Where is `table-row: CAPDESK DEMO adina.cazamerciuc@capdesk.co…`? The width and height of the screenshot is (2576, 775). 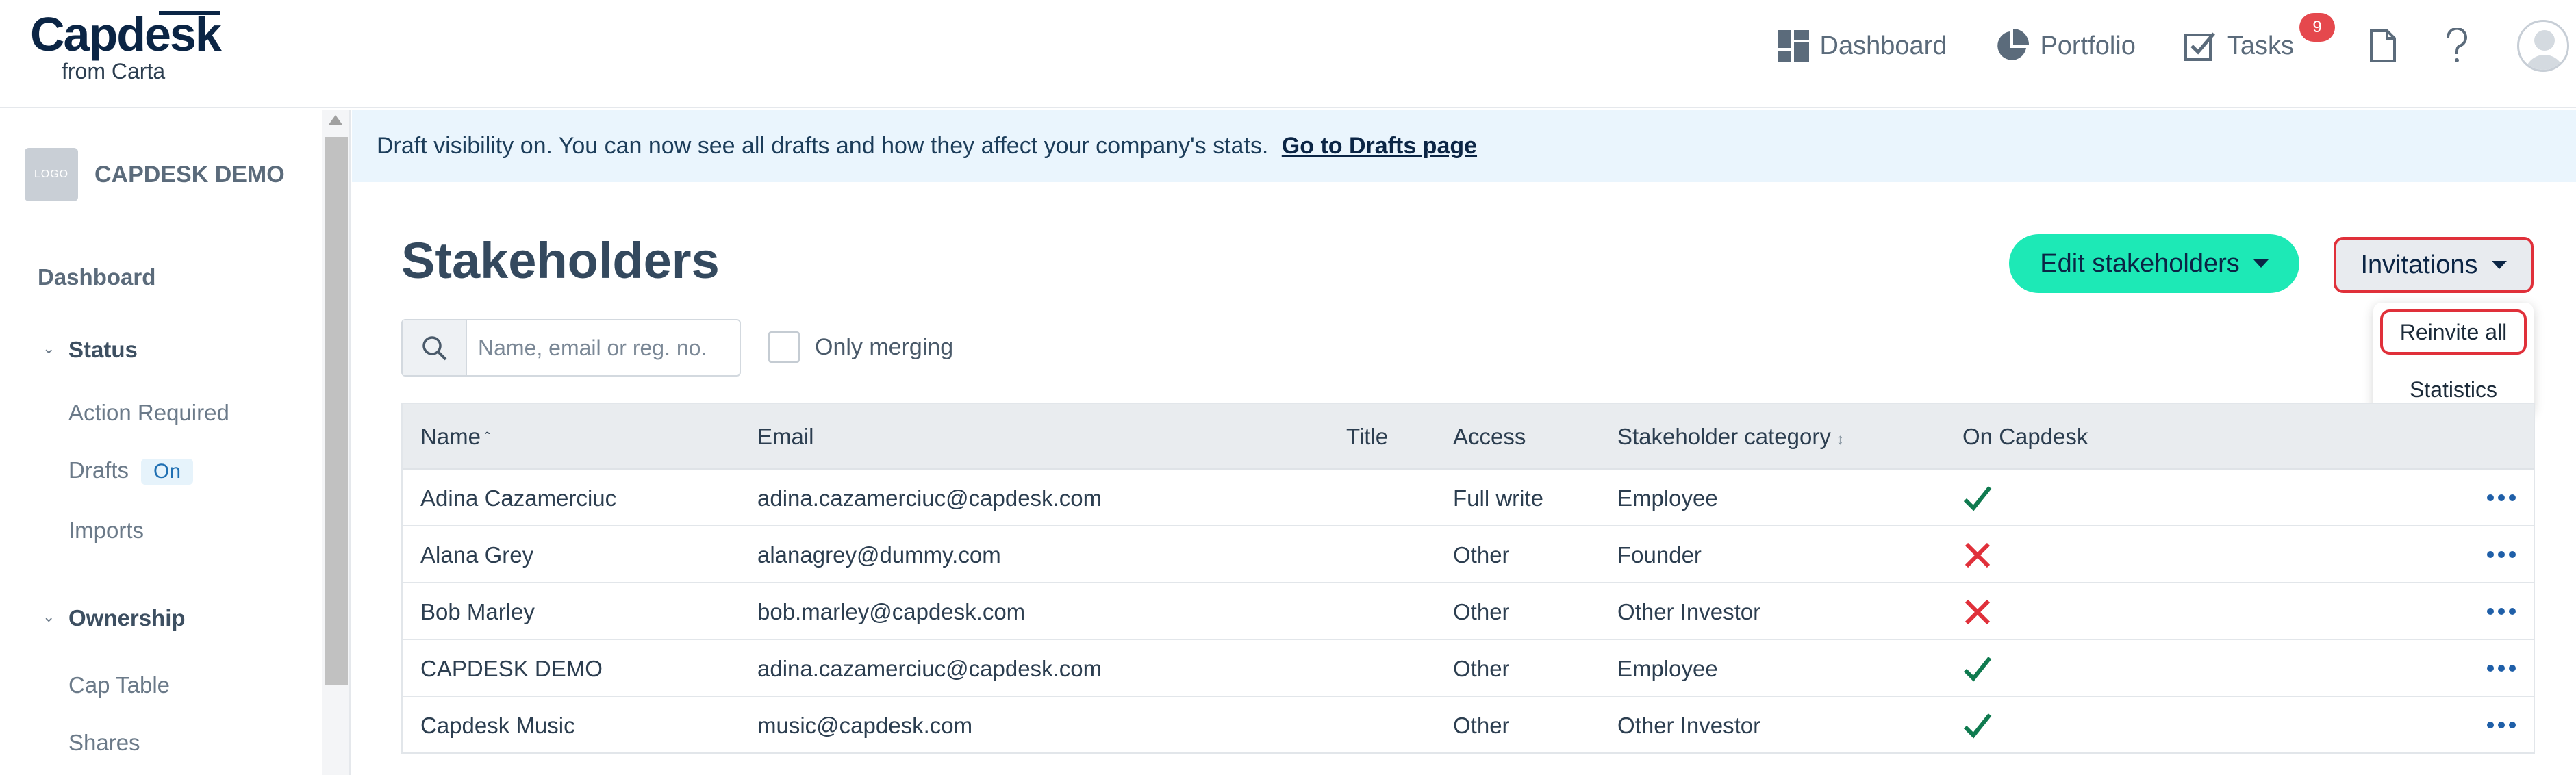 table-row: CAPDESK DEMO adina.cazamerciuc@capdesk.co… is located at coordinates (1468, 668).